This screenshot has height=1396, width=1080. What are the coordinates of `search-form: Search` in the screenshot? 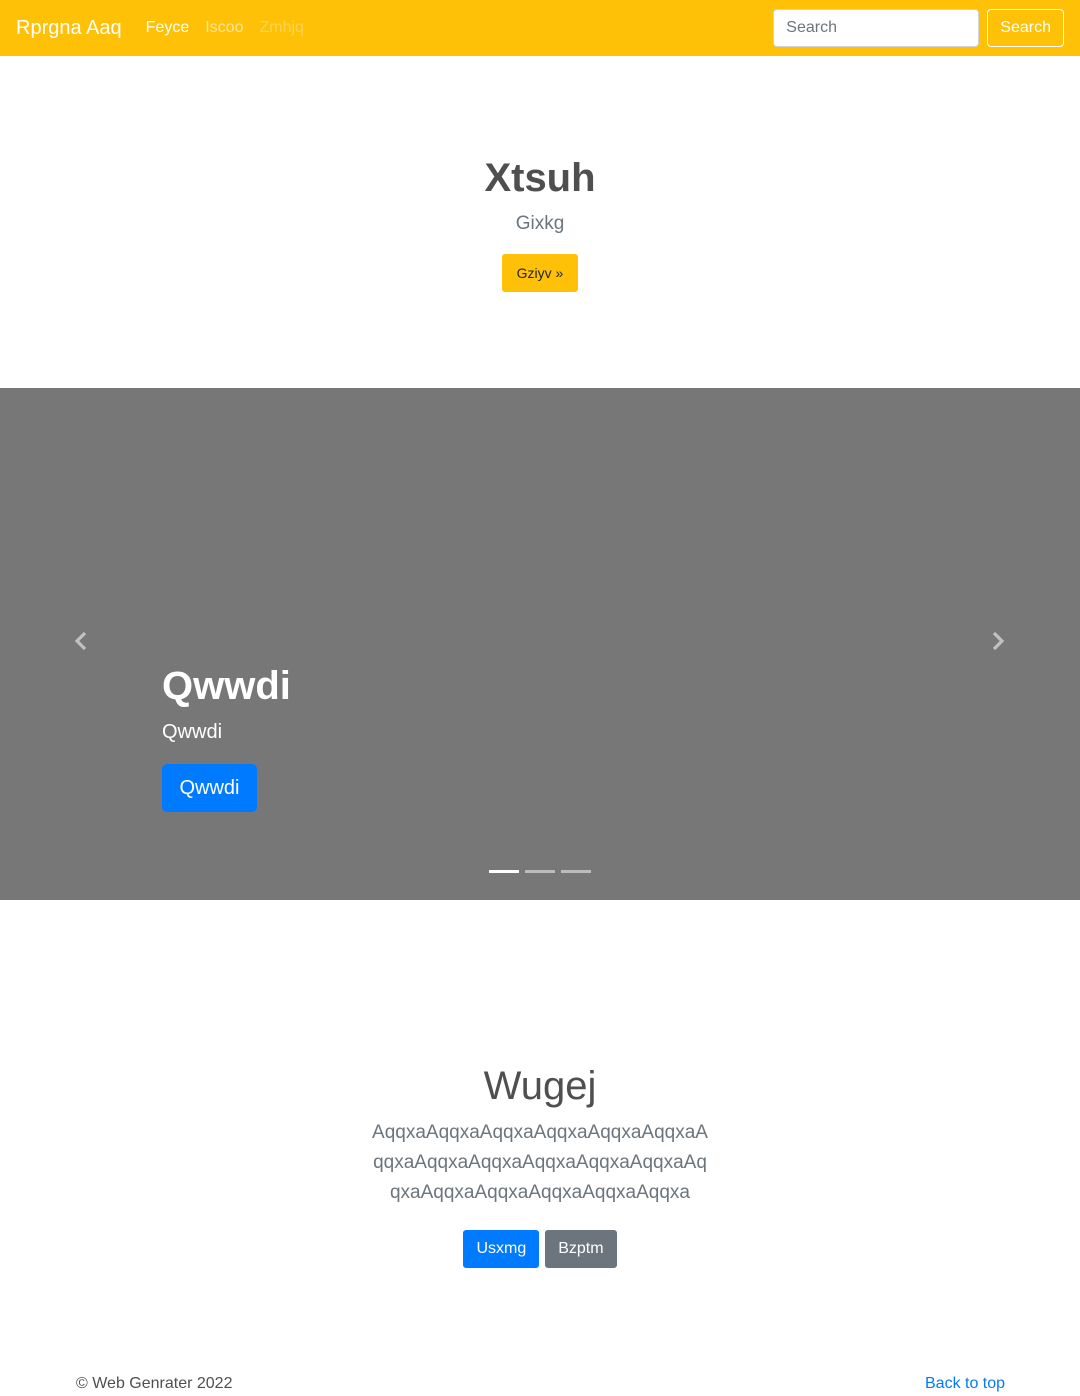 It's located at (918, 28).